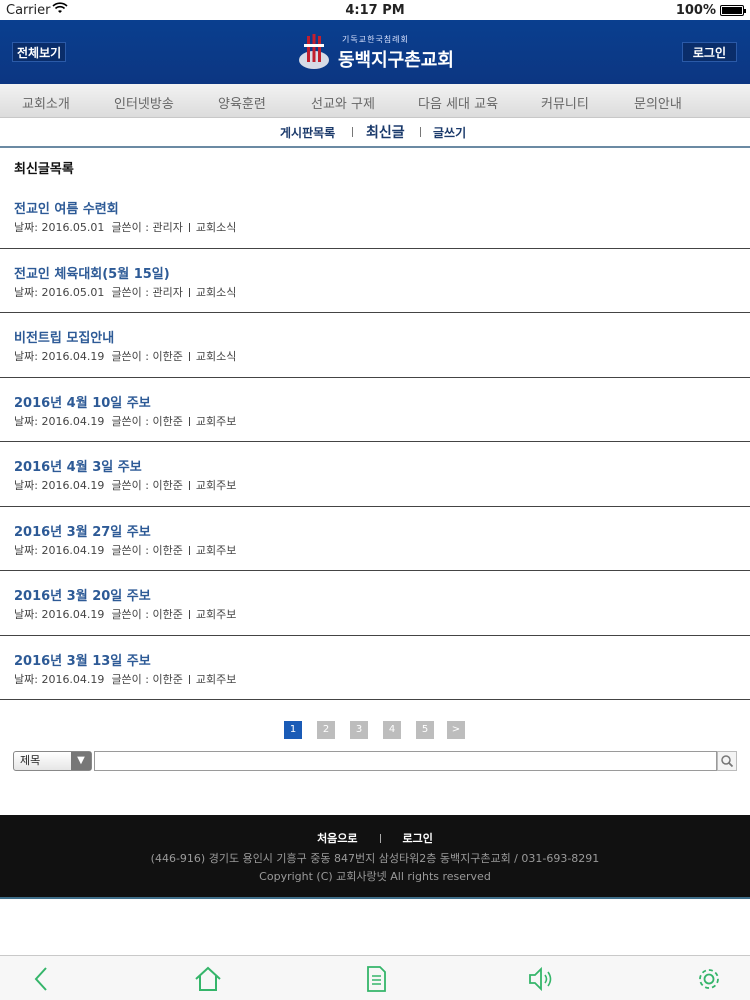 The image size is (750, 1000). Describe the element at coordinates (30, 760) in the screenshot. I see `search-field-value: 제목` at that location.